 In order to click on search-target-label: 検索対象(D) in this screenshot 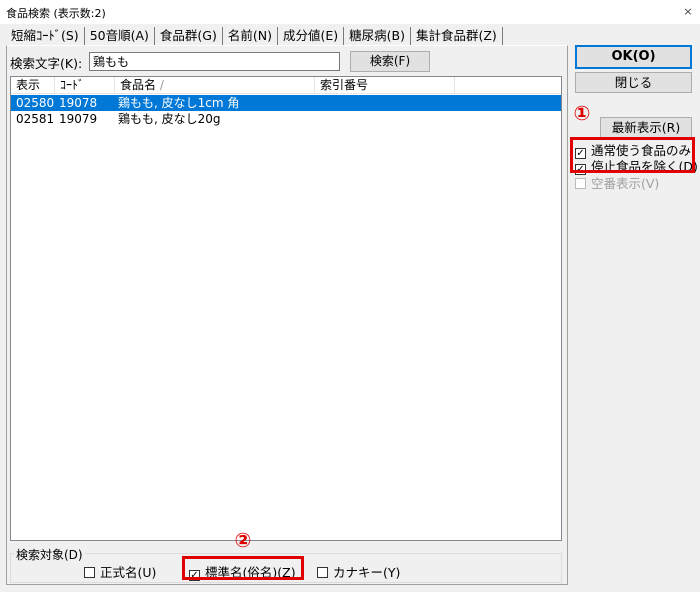, I will do `click(49, 554)`.